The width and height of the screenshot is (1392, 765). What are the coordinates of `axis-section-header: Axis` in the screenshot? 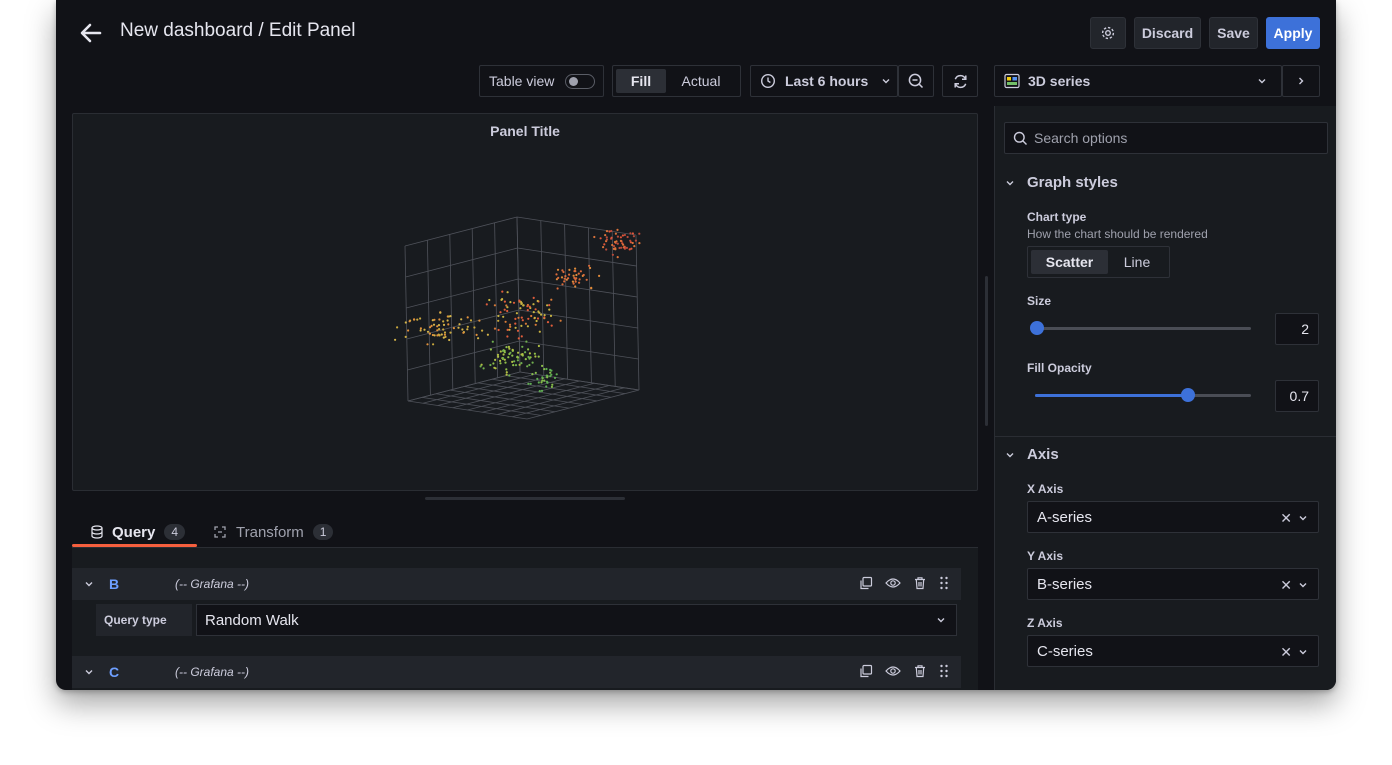 It's located at (1032, 454).